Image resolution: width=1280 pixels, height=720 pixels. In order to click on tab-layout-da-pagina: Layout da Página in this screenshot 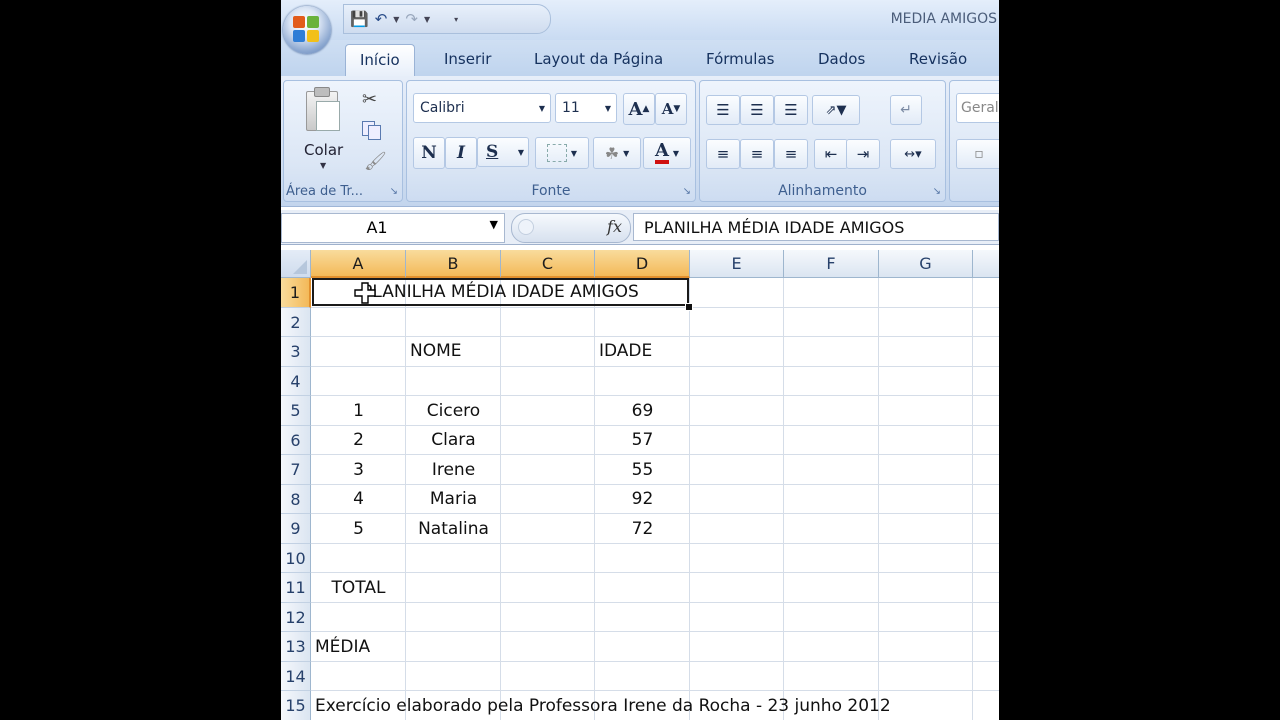, I will do `click(598, 59)`.